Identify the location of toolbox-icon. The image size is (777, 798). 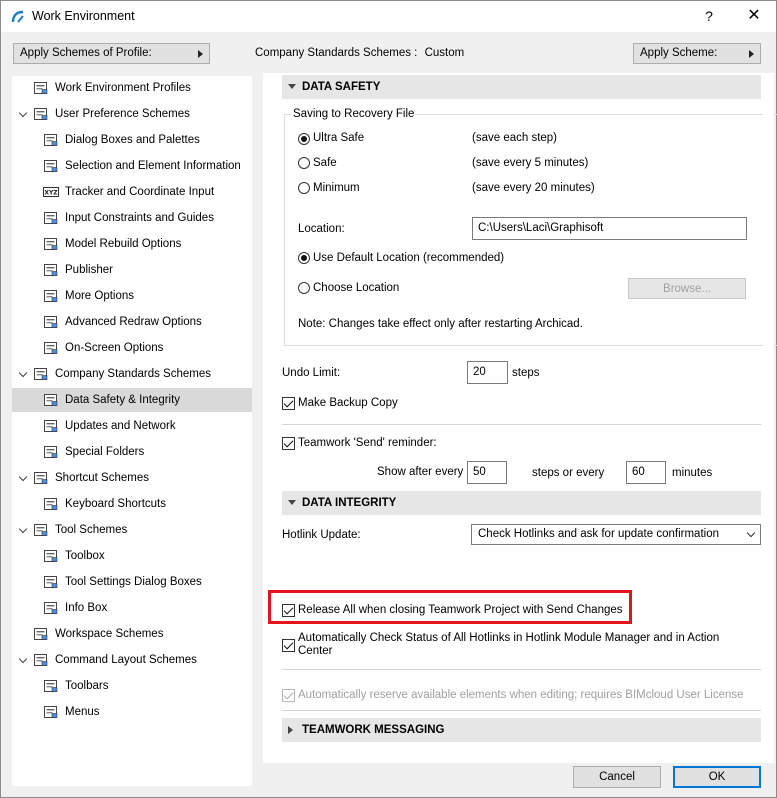
(51, 556).